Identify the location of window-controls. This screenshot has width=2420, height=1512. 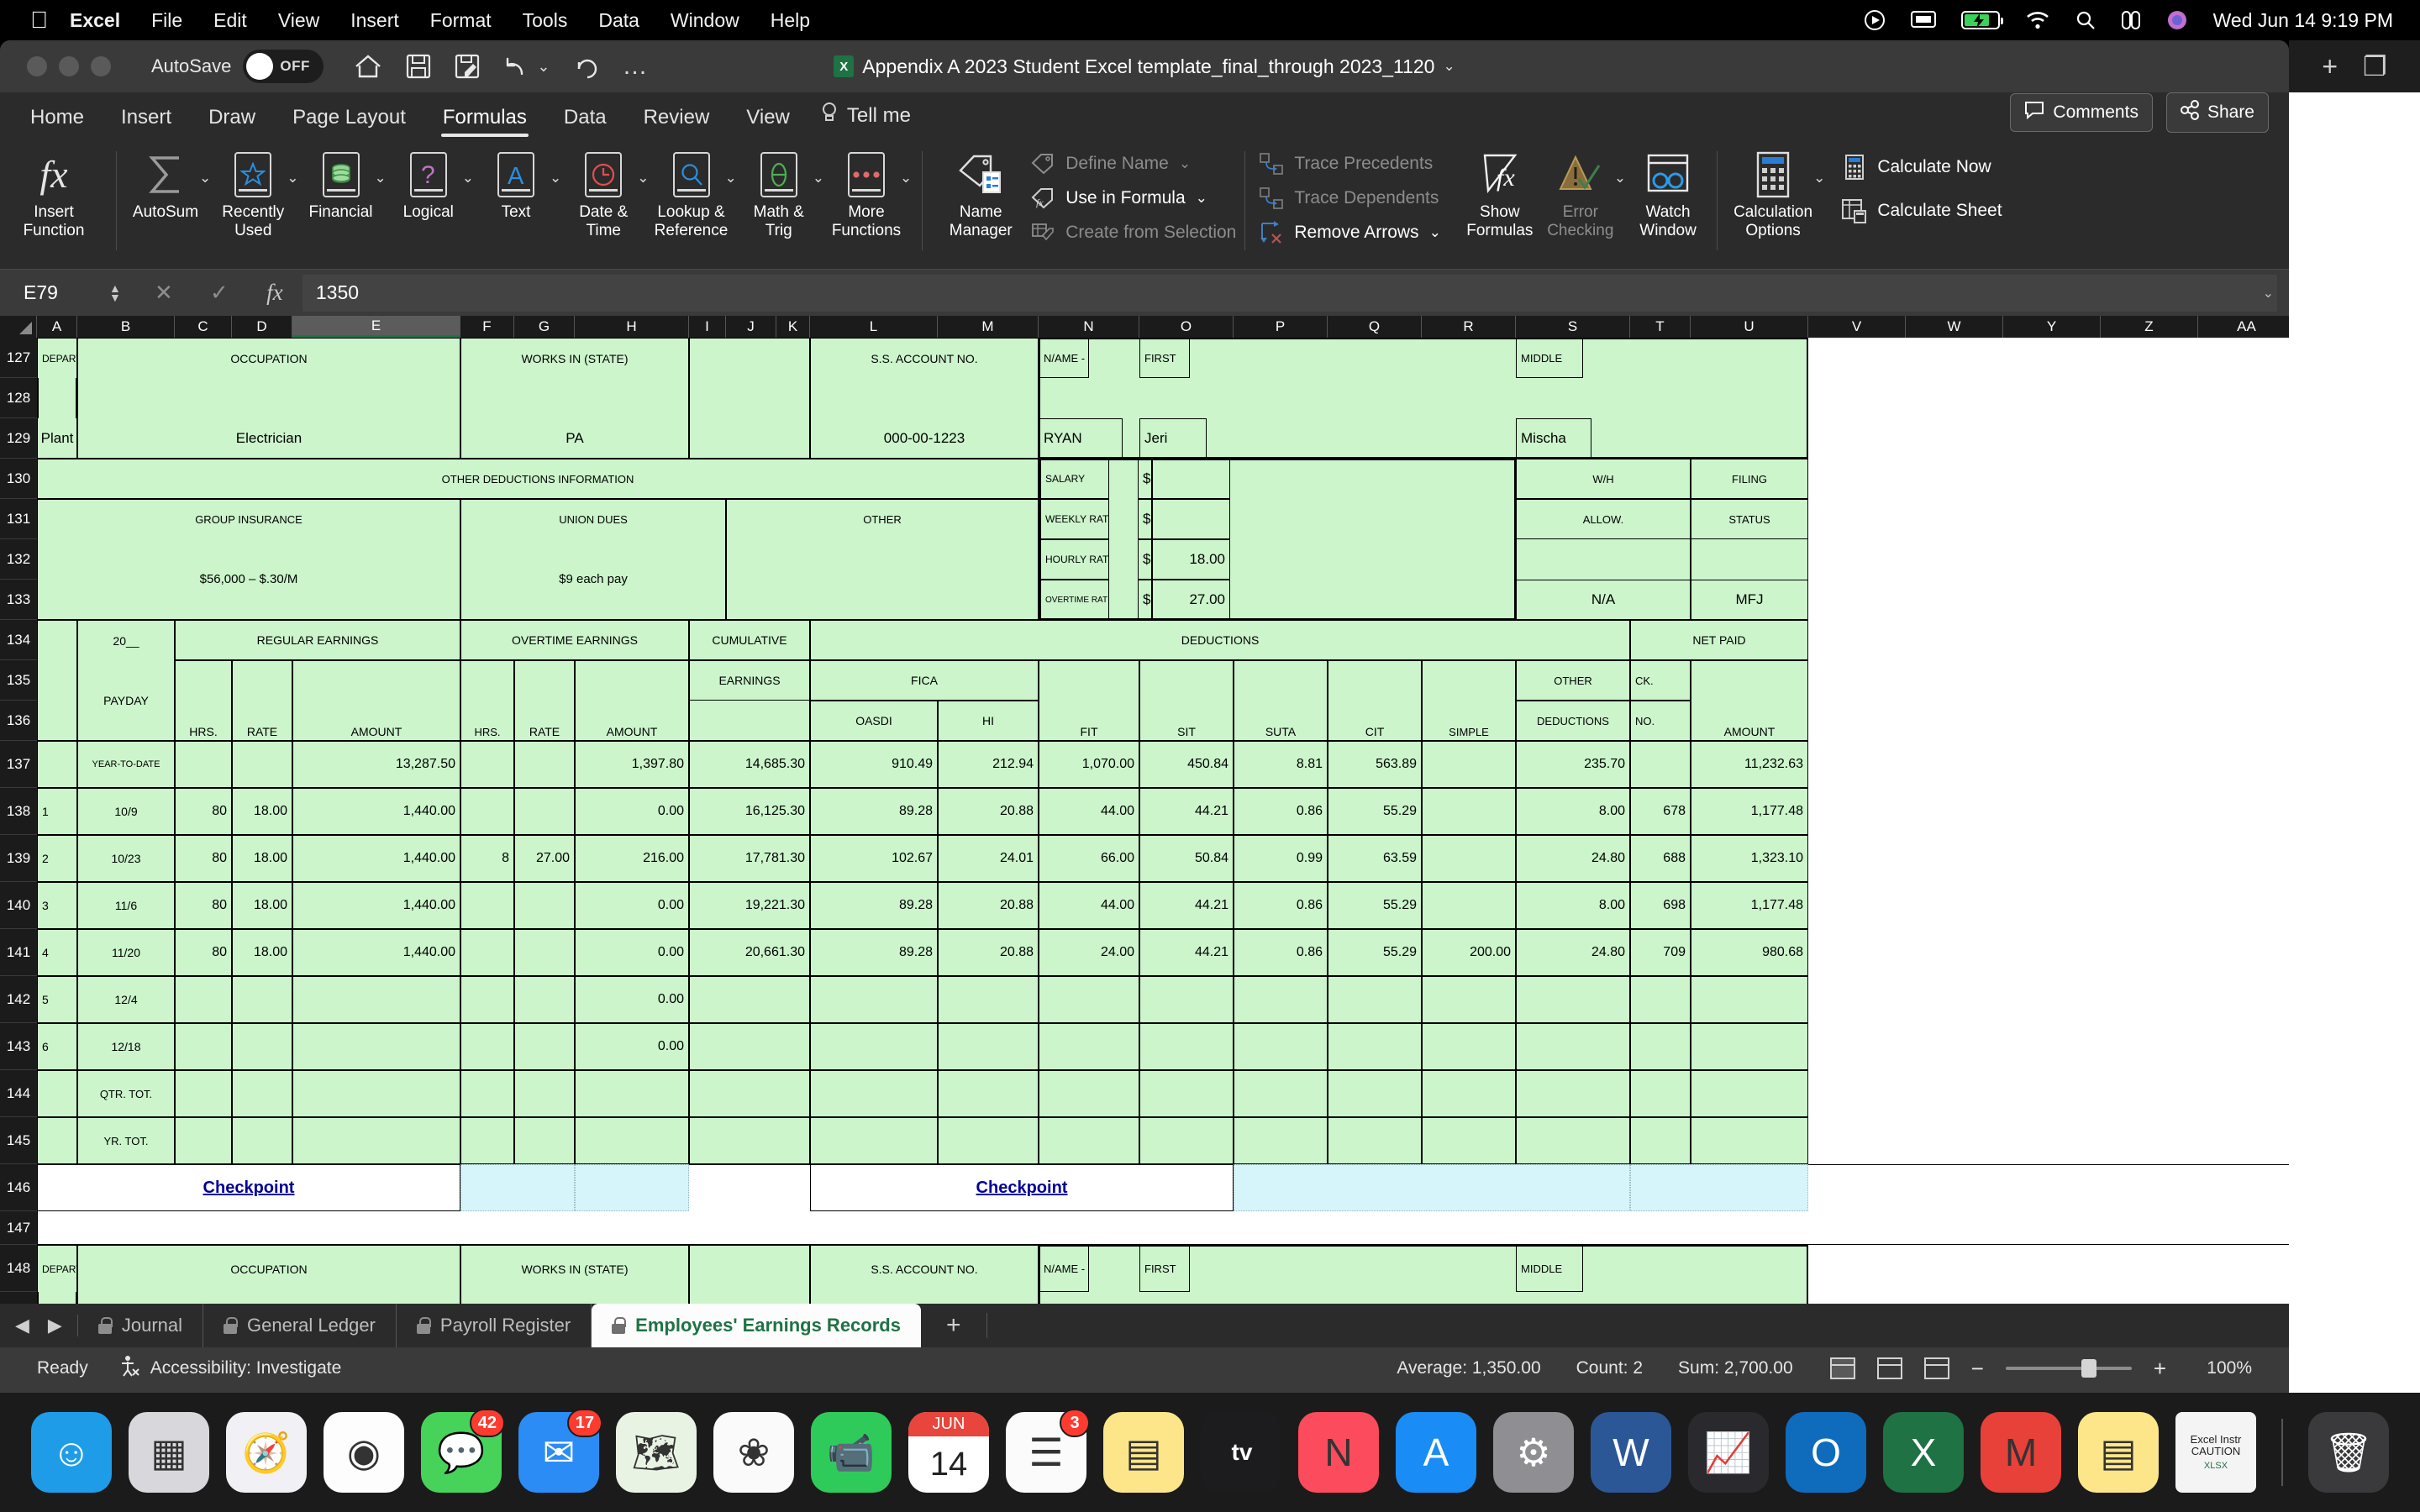
(69, 66).